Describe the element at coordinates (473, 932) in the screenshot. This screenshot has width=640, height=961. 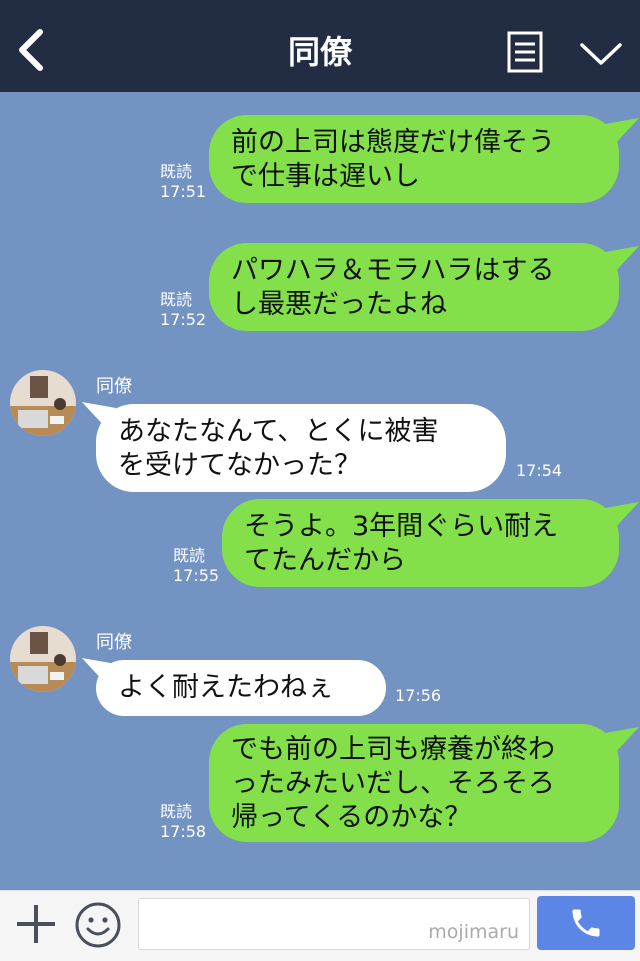
I see `watermark: mojimaru` at that location.